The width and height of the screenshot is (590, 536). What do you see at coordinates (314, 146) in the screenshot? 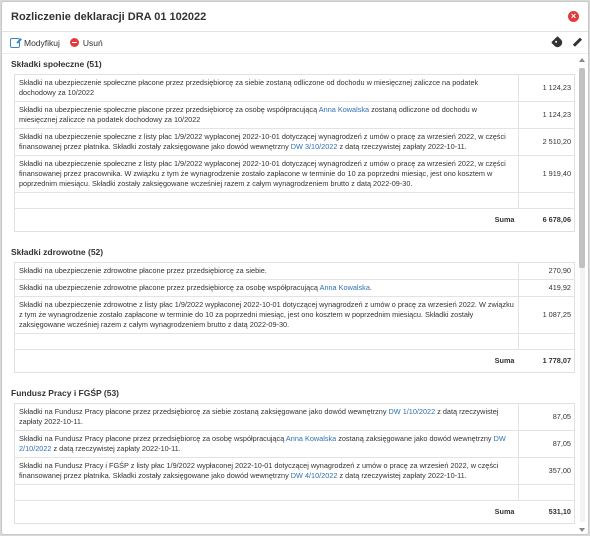
I see `document-link: DW 3/10/2022` at bounding box center [314, 146].